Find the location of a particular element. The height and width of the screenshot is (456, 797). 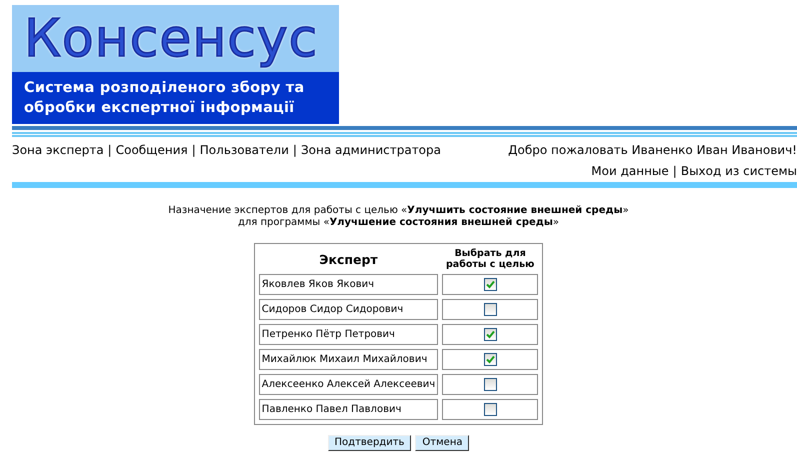

expert-name-cell: Михайлюк Михаил Михайлович is located at coordinates (348, 359).